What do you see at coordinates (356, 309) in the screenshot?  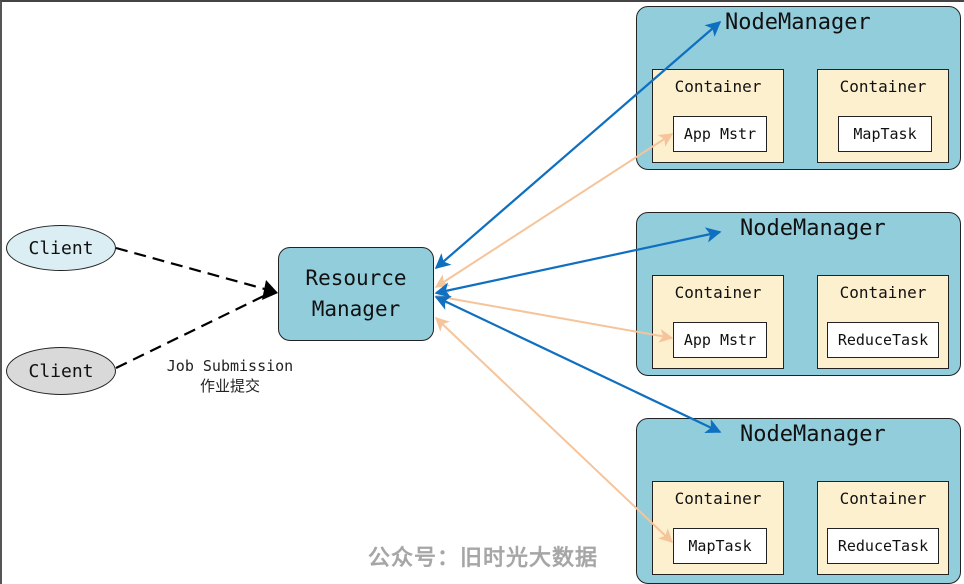 I see `resource-manager-line2: Manager` at bounding box center [356, 309].